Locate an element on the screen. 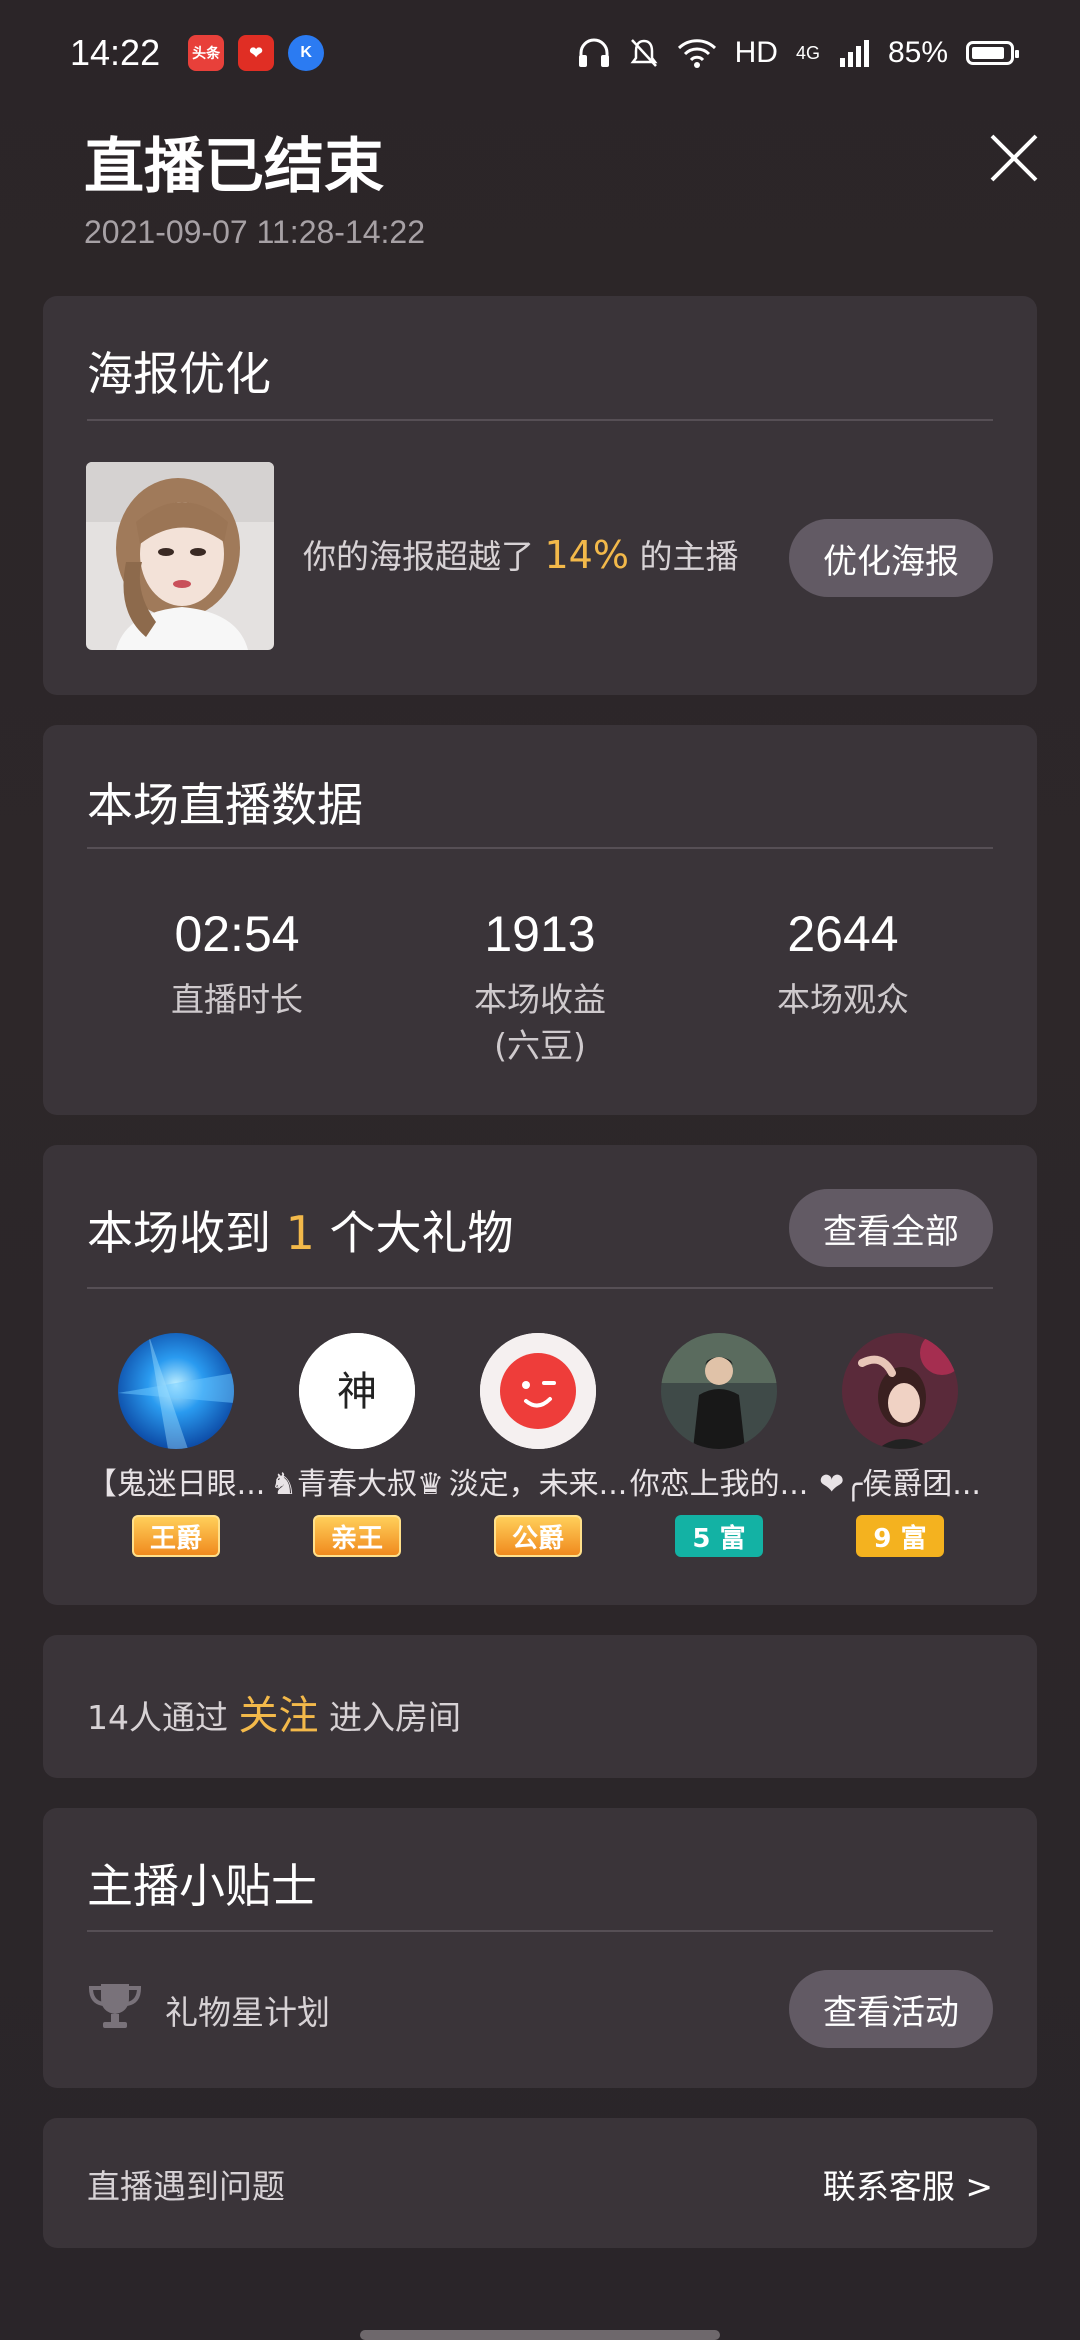  stat-label: 本场观众 is located at coordinates (843, 999).